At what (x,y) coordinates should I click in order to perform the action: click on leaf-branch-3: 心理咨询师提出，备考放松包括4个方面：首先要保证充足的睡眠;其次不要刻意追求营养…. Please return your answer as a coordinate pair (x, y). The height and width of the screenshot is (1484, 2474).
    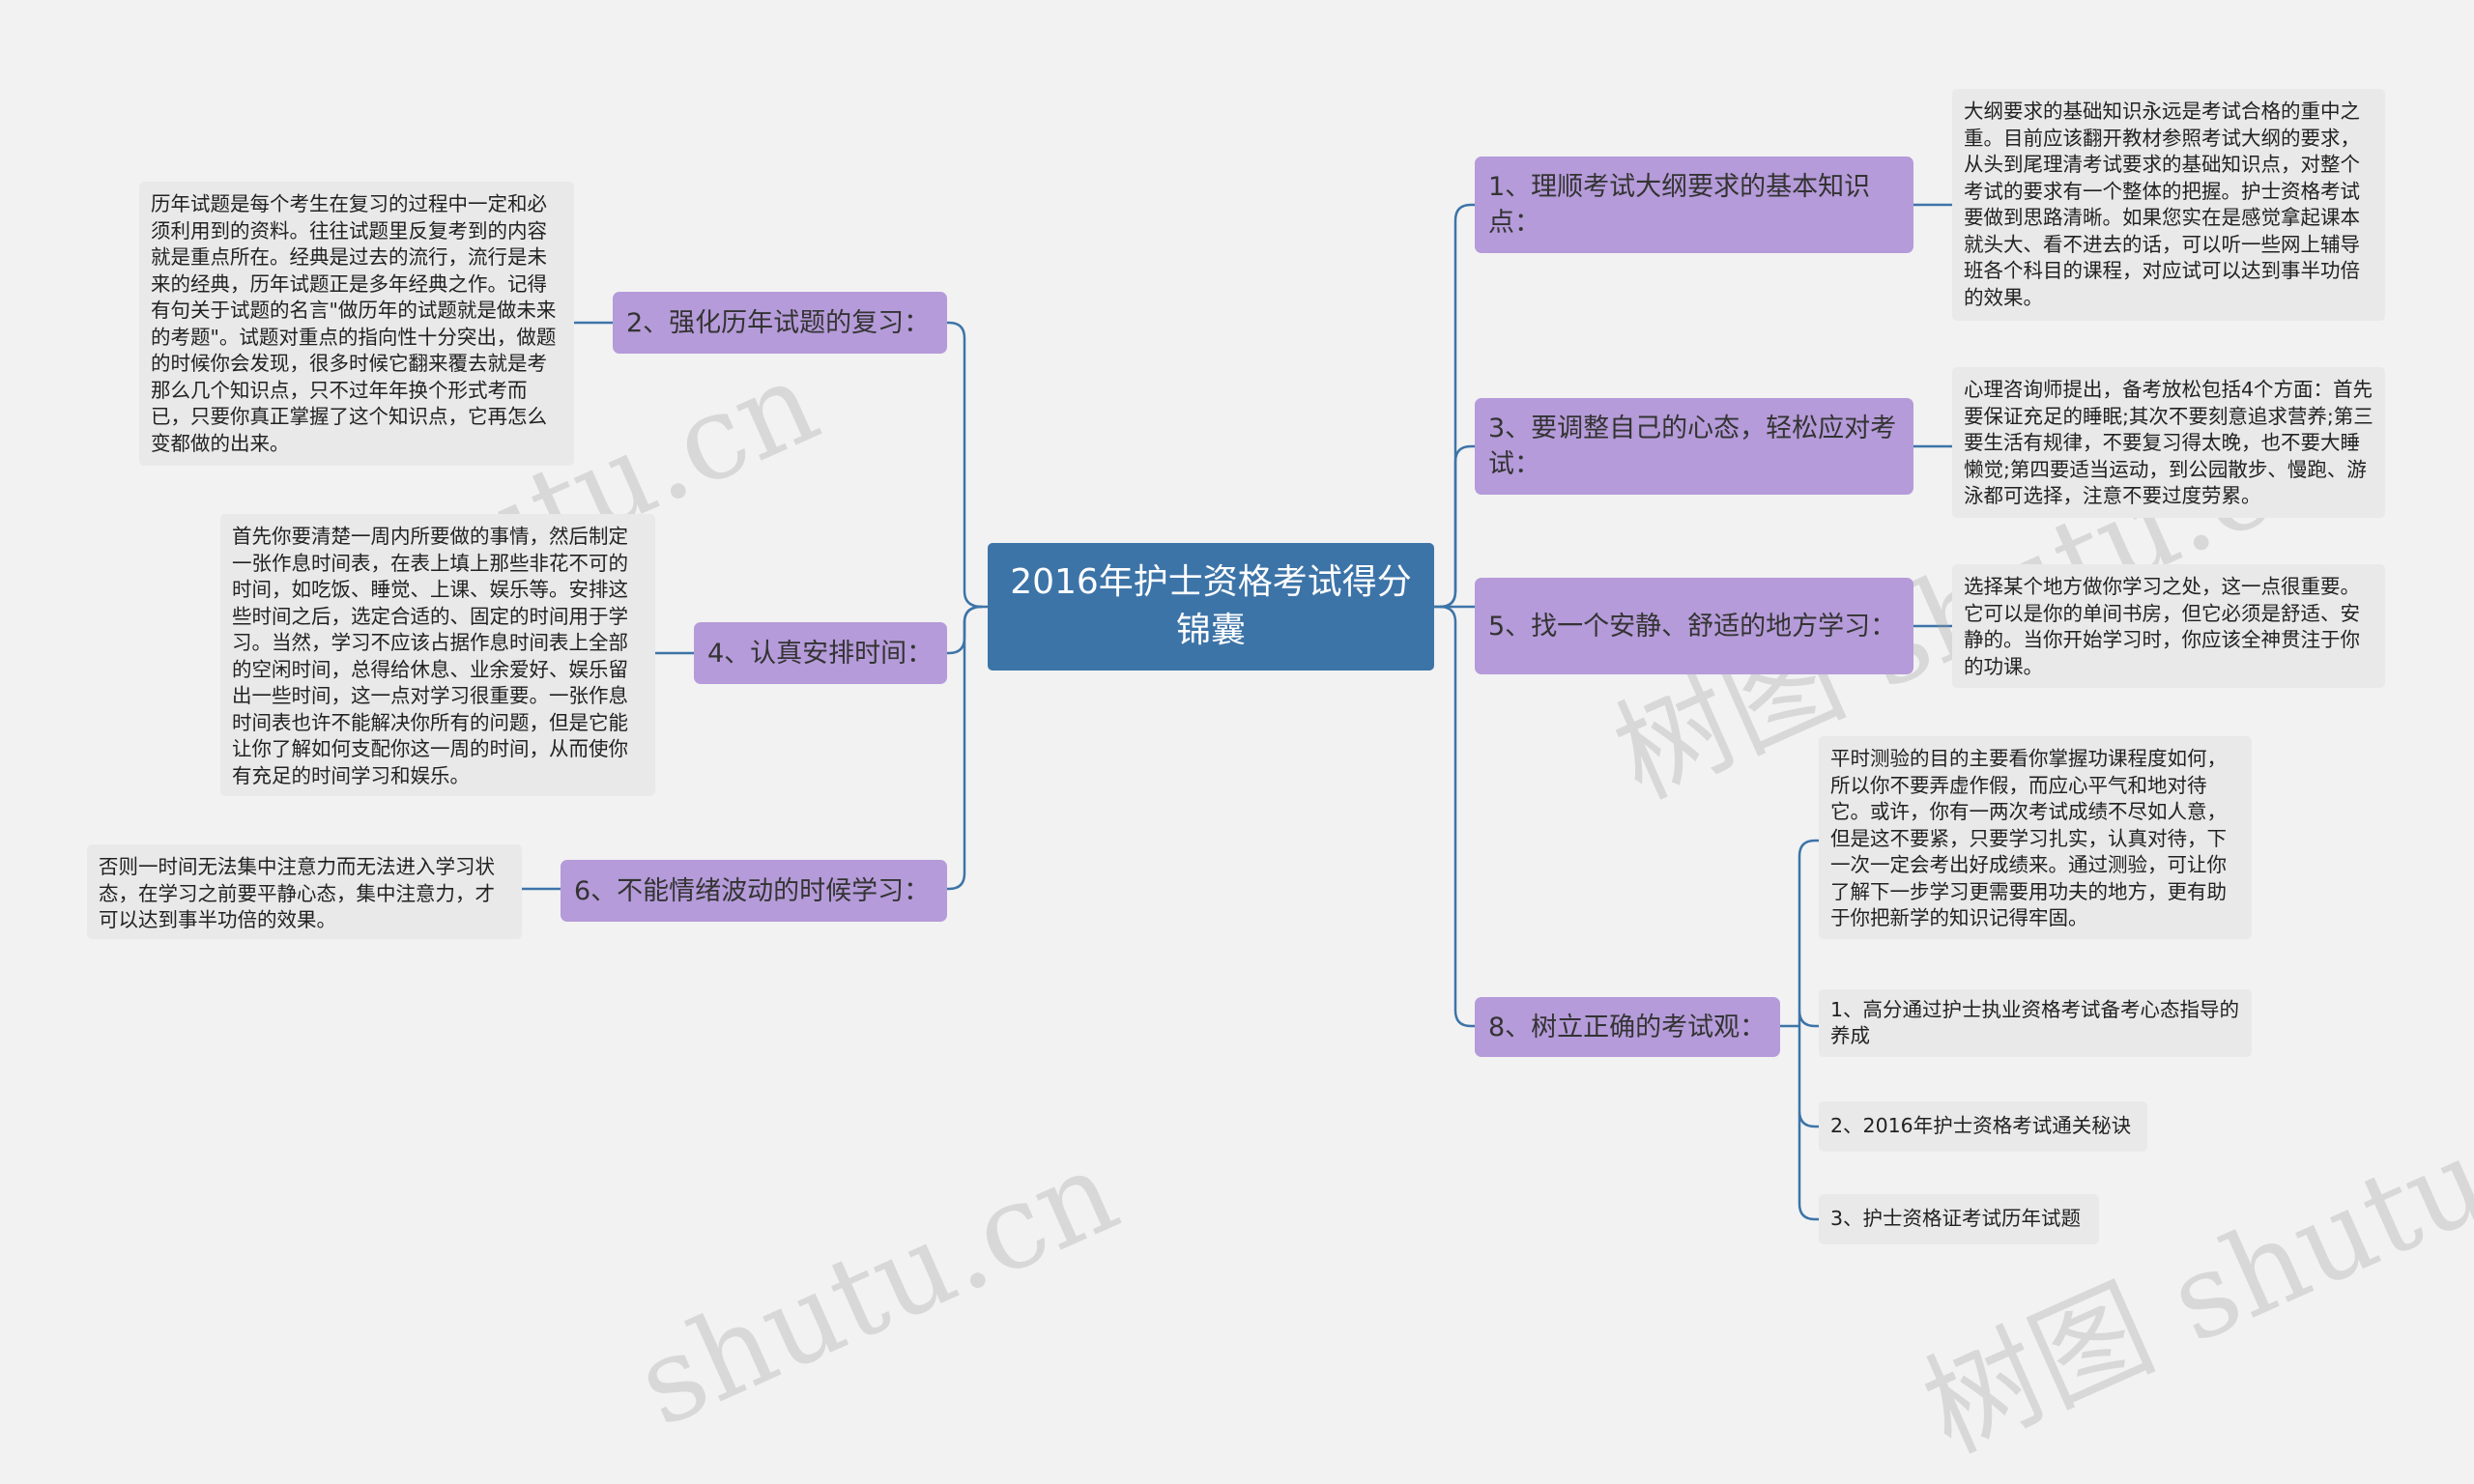
    Looking at the image, I should click on (2168, 443).